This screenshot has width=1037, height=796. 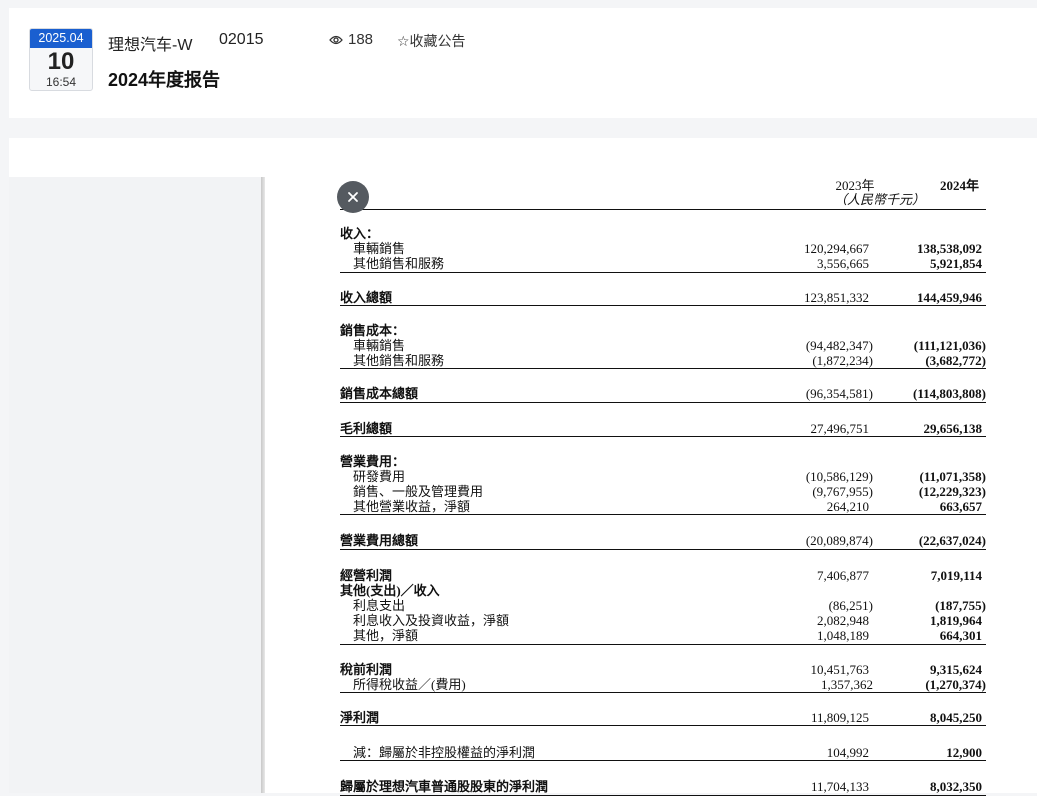 What do you see at coordinates (850, 605) in the screenshot?
I see `value-2023: (86,251)` at bounding box center [850, 605].